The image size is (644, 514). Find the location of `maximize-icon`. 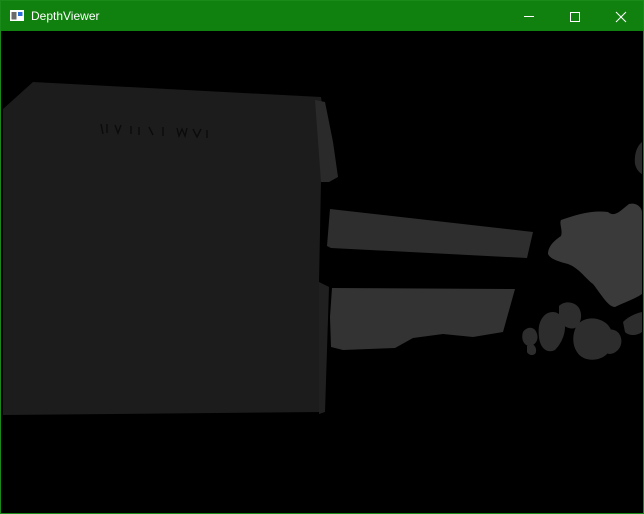

maximize-icon is located at coordinates (575, 17).